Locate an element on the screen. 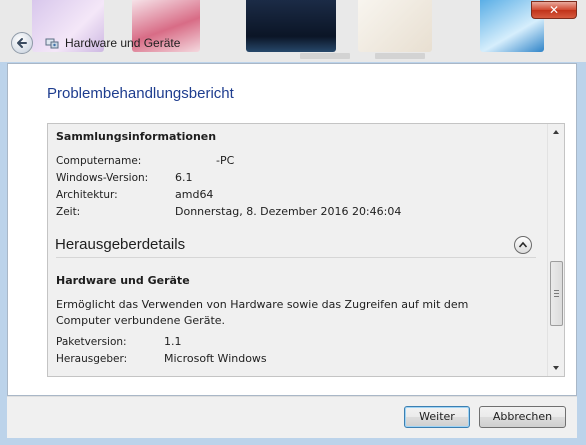  close-button: ✕ is located at coordinates (554, 10).